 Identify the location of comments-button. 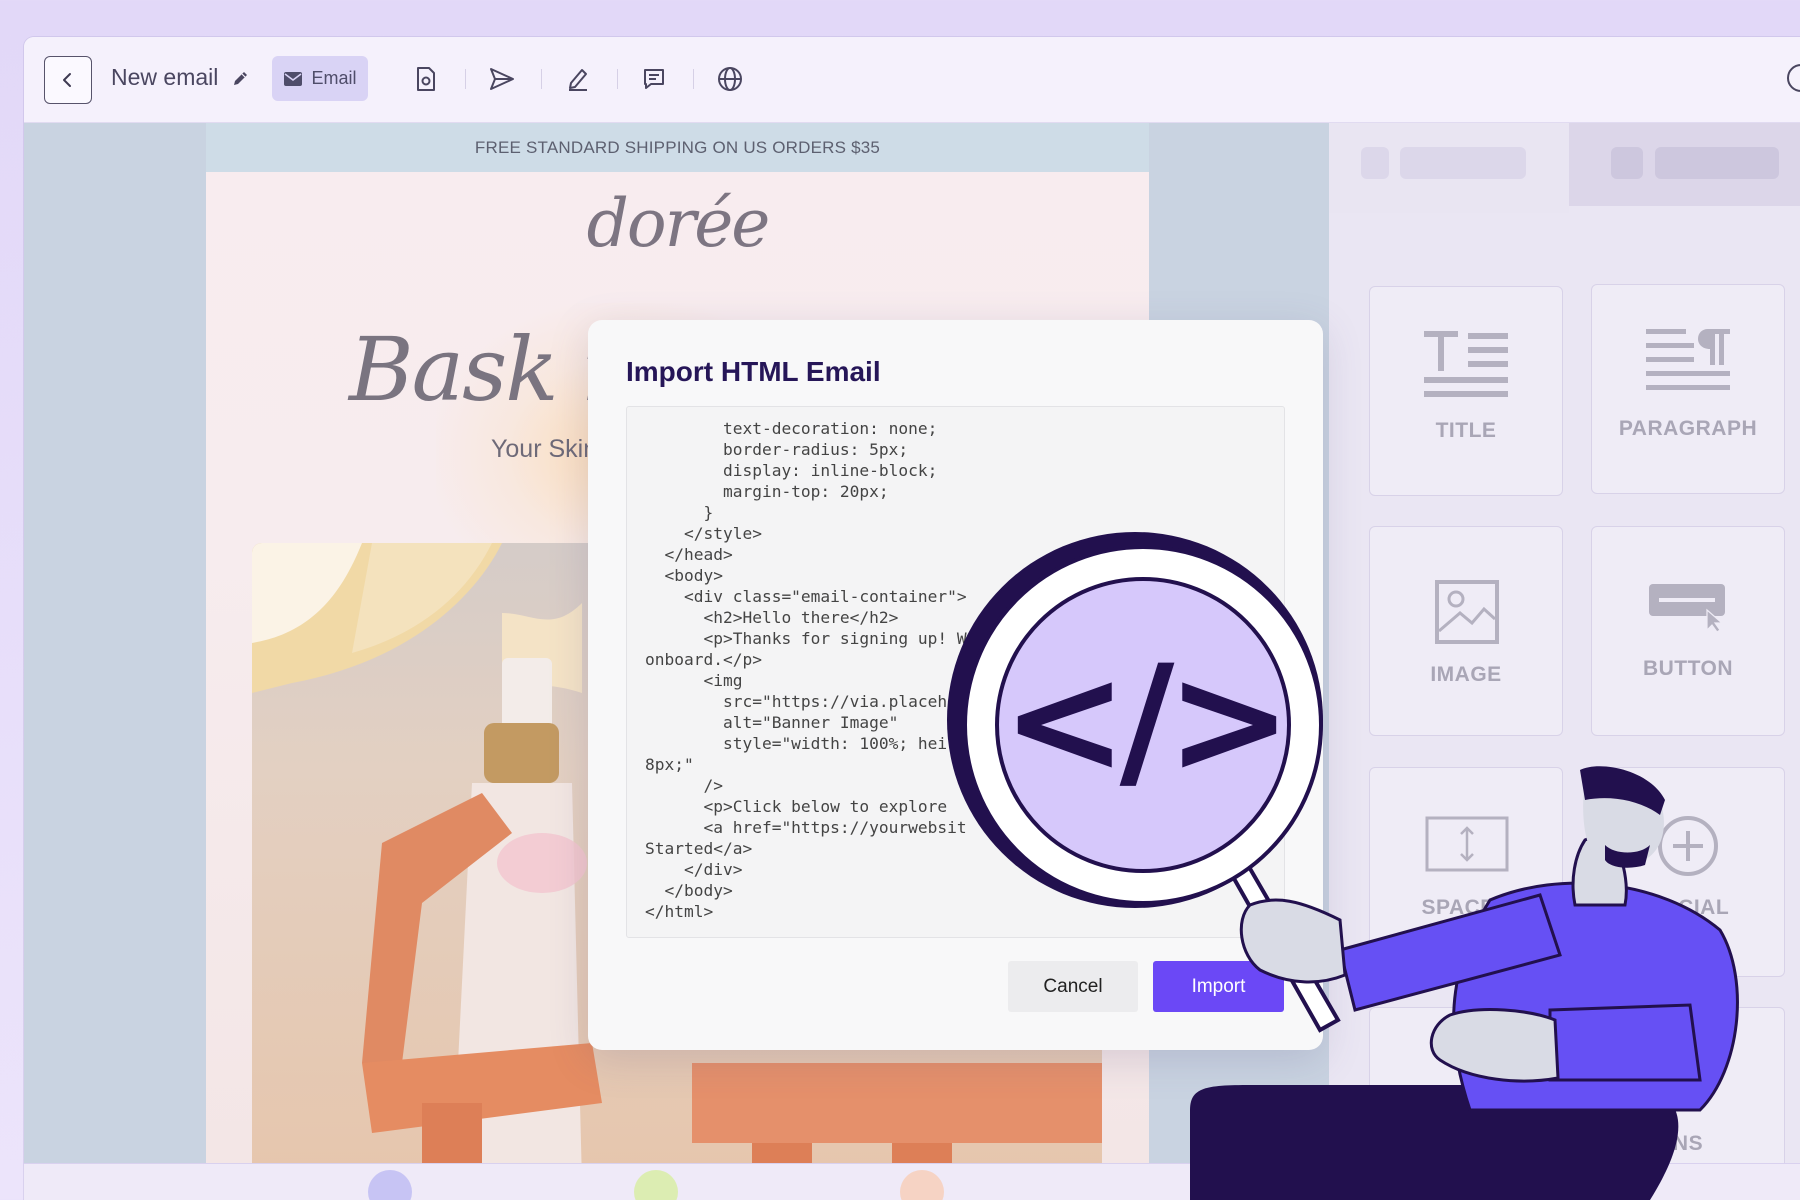
(654, 79).